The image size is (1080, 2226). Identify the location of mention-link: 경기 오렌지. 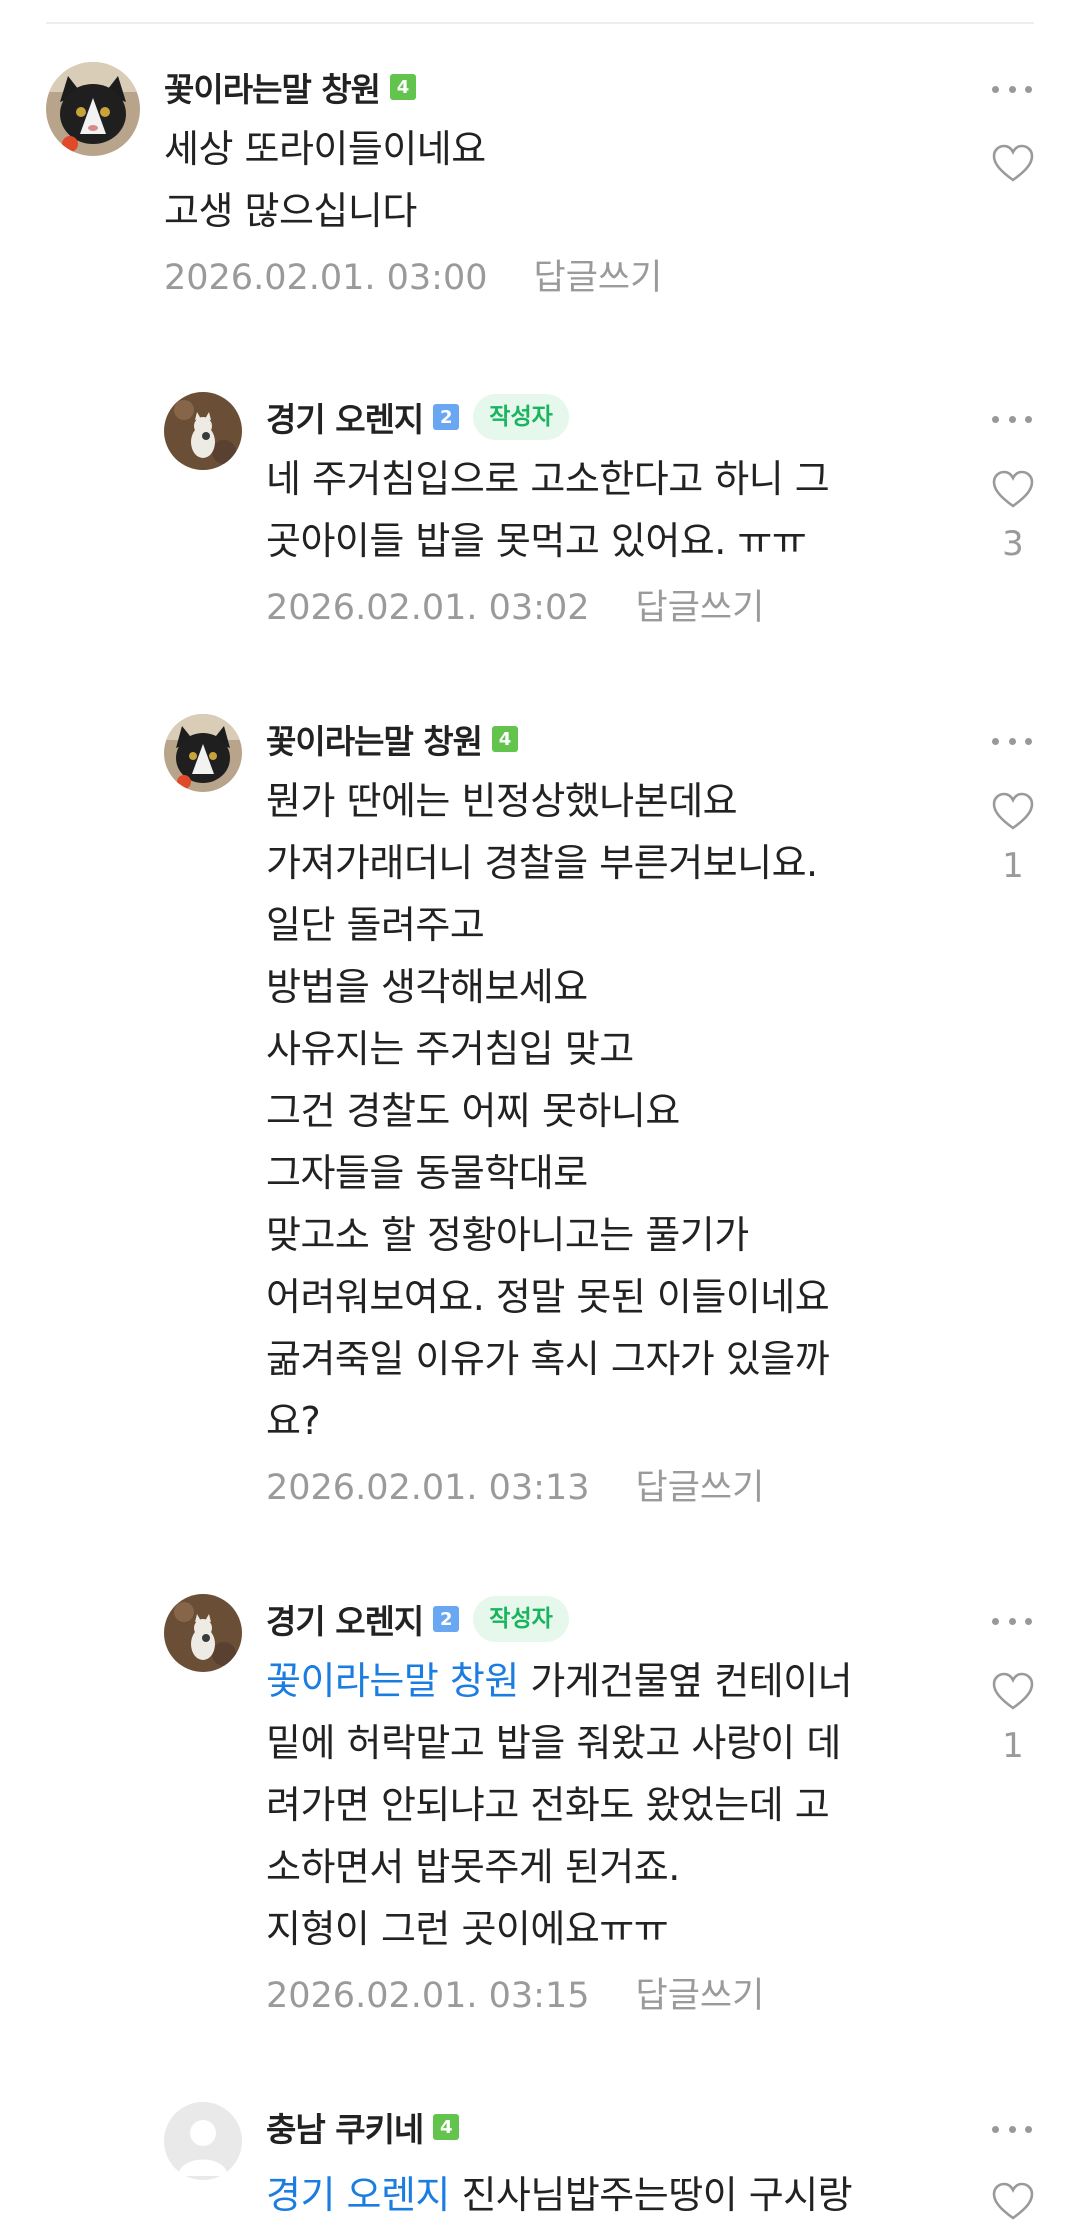
(358, 2195).